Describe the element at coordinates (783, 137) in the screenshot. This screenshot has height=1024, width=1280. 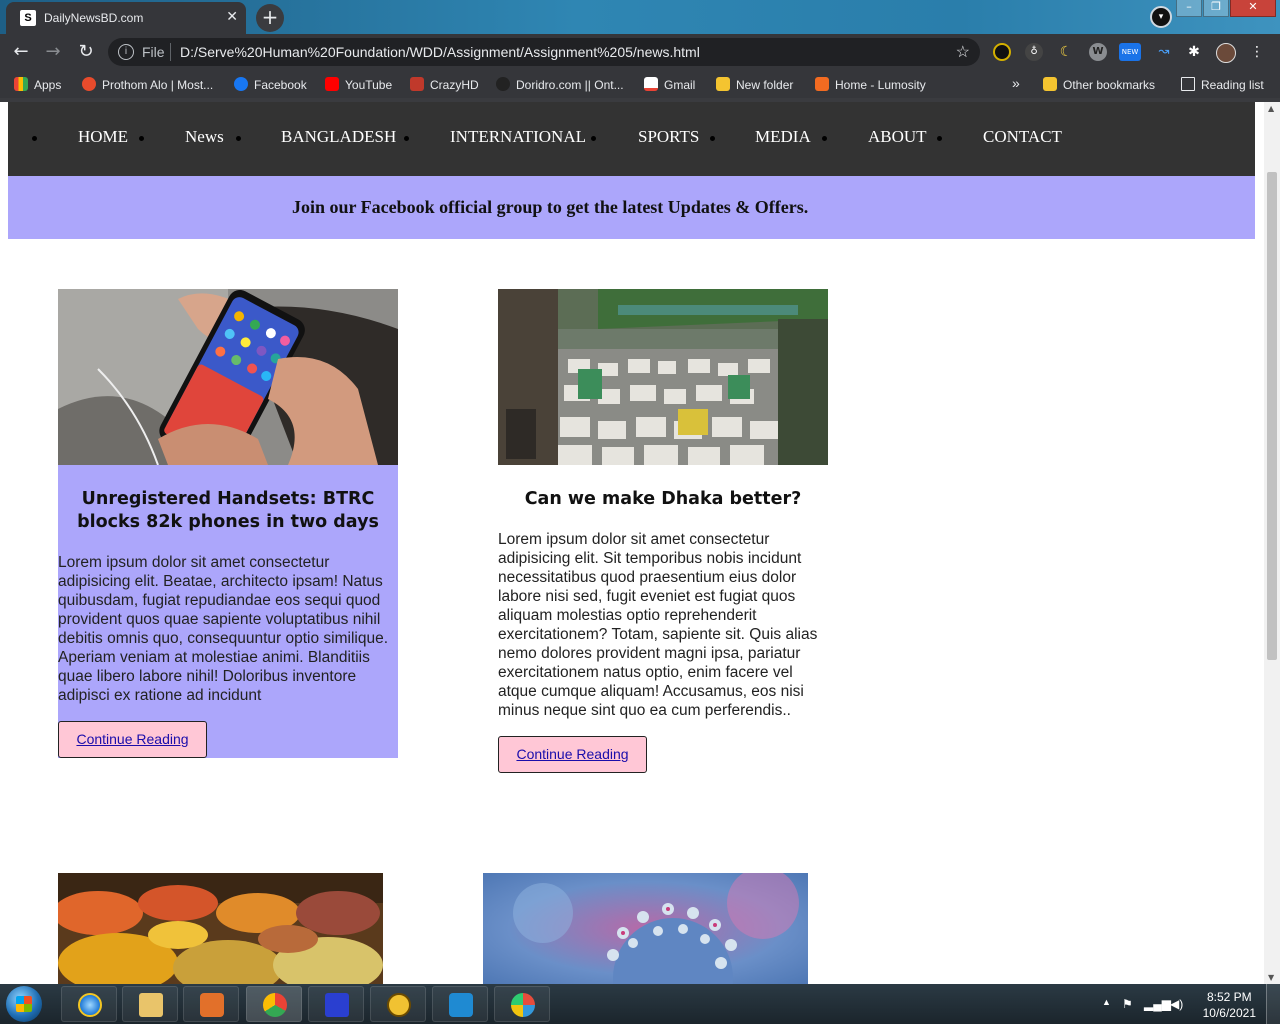
I see `nav-link-media: MEDIA` at that location.